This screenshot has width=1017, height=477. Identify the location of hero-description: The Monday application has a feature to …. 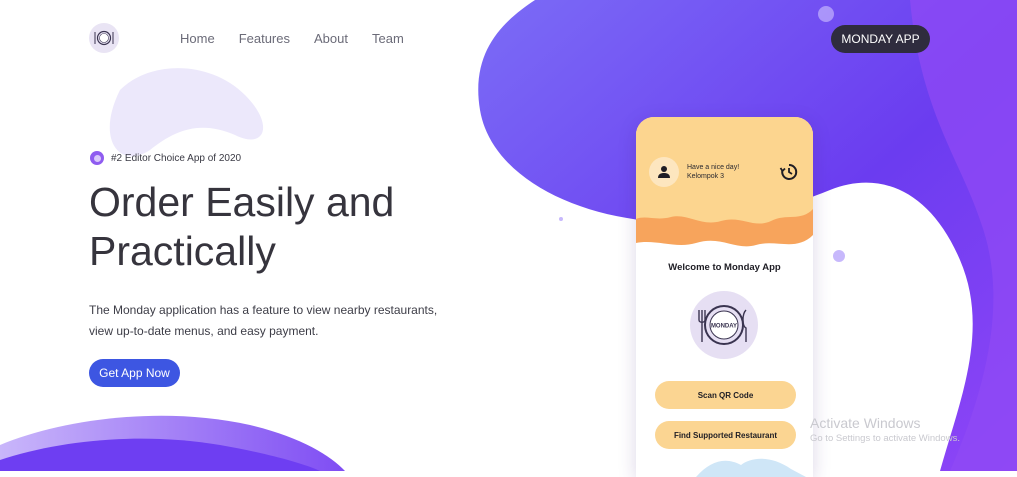
(274, 321).